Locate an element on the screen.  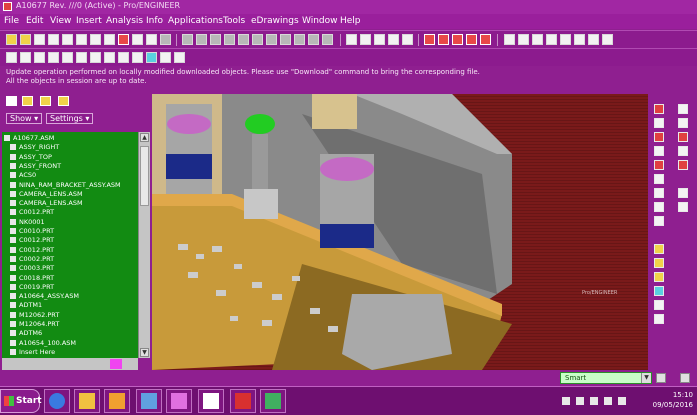
annotation-display-icon is located at coordinates (565, 39).